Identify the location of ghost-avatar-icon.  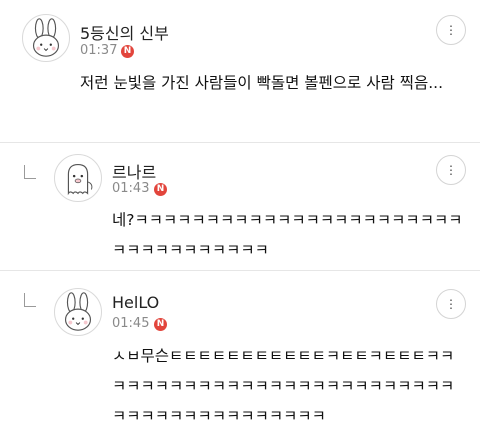
(78, 178).